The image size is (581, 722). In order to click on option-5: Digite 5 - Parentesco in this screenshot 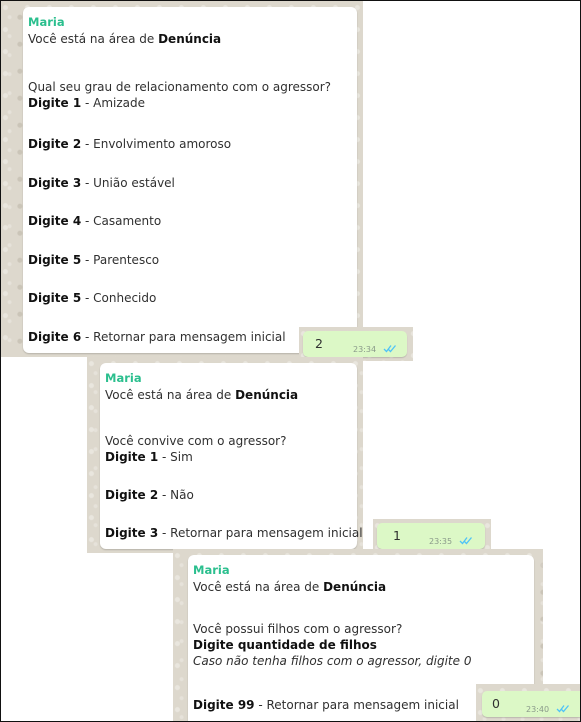, I will do `click(94, 260)`.